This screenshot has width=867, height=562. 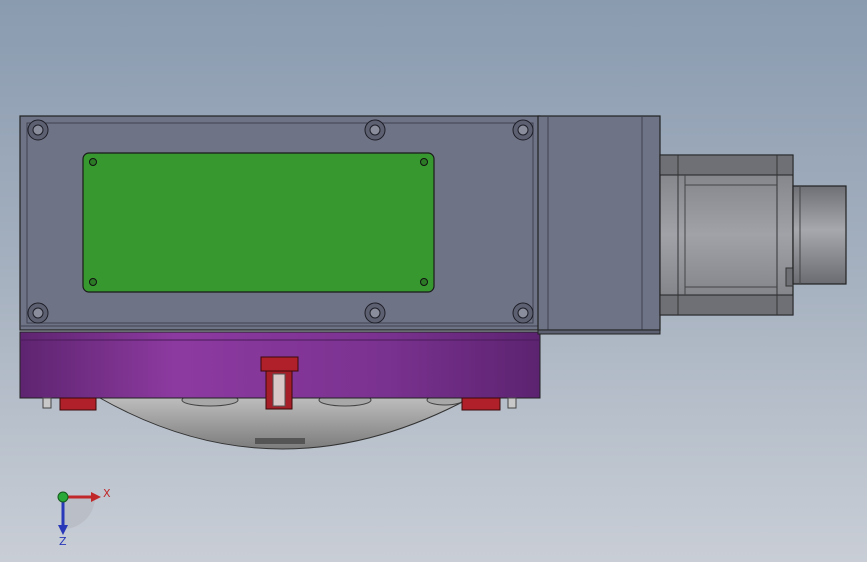 I want to click on coordinate-triad: X Z, so click(x=84, y=517).